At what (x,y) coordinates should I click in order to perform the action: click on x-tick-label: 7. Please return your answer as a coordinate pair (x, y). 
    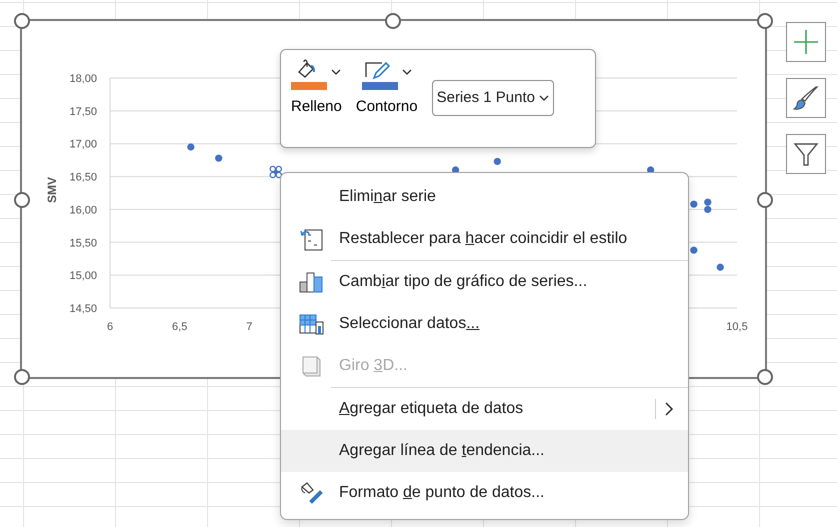
    Looking at the image, I should click on (249, 327).